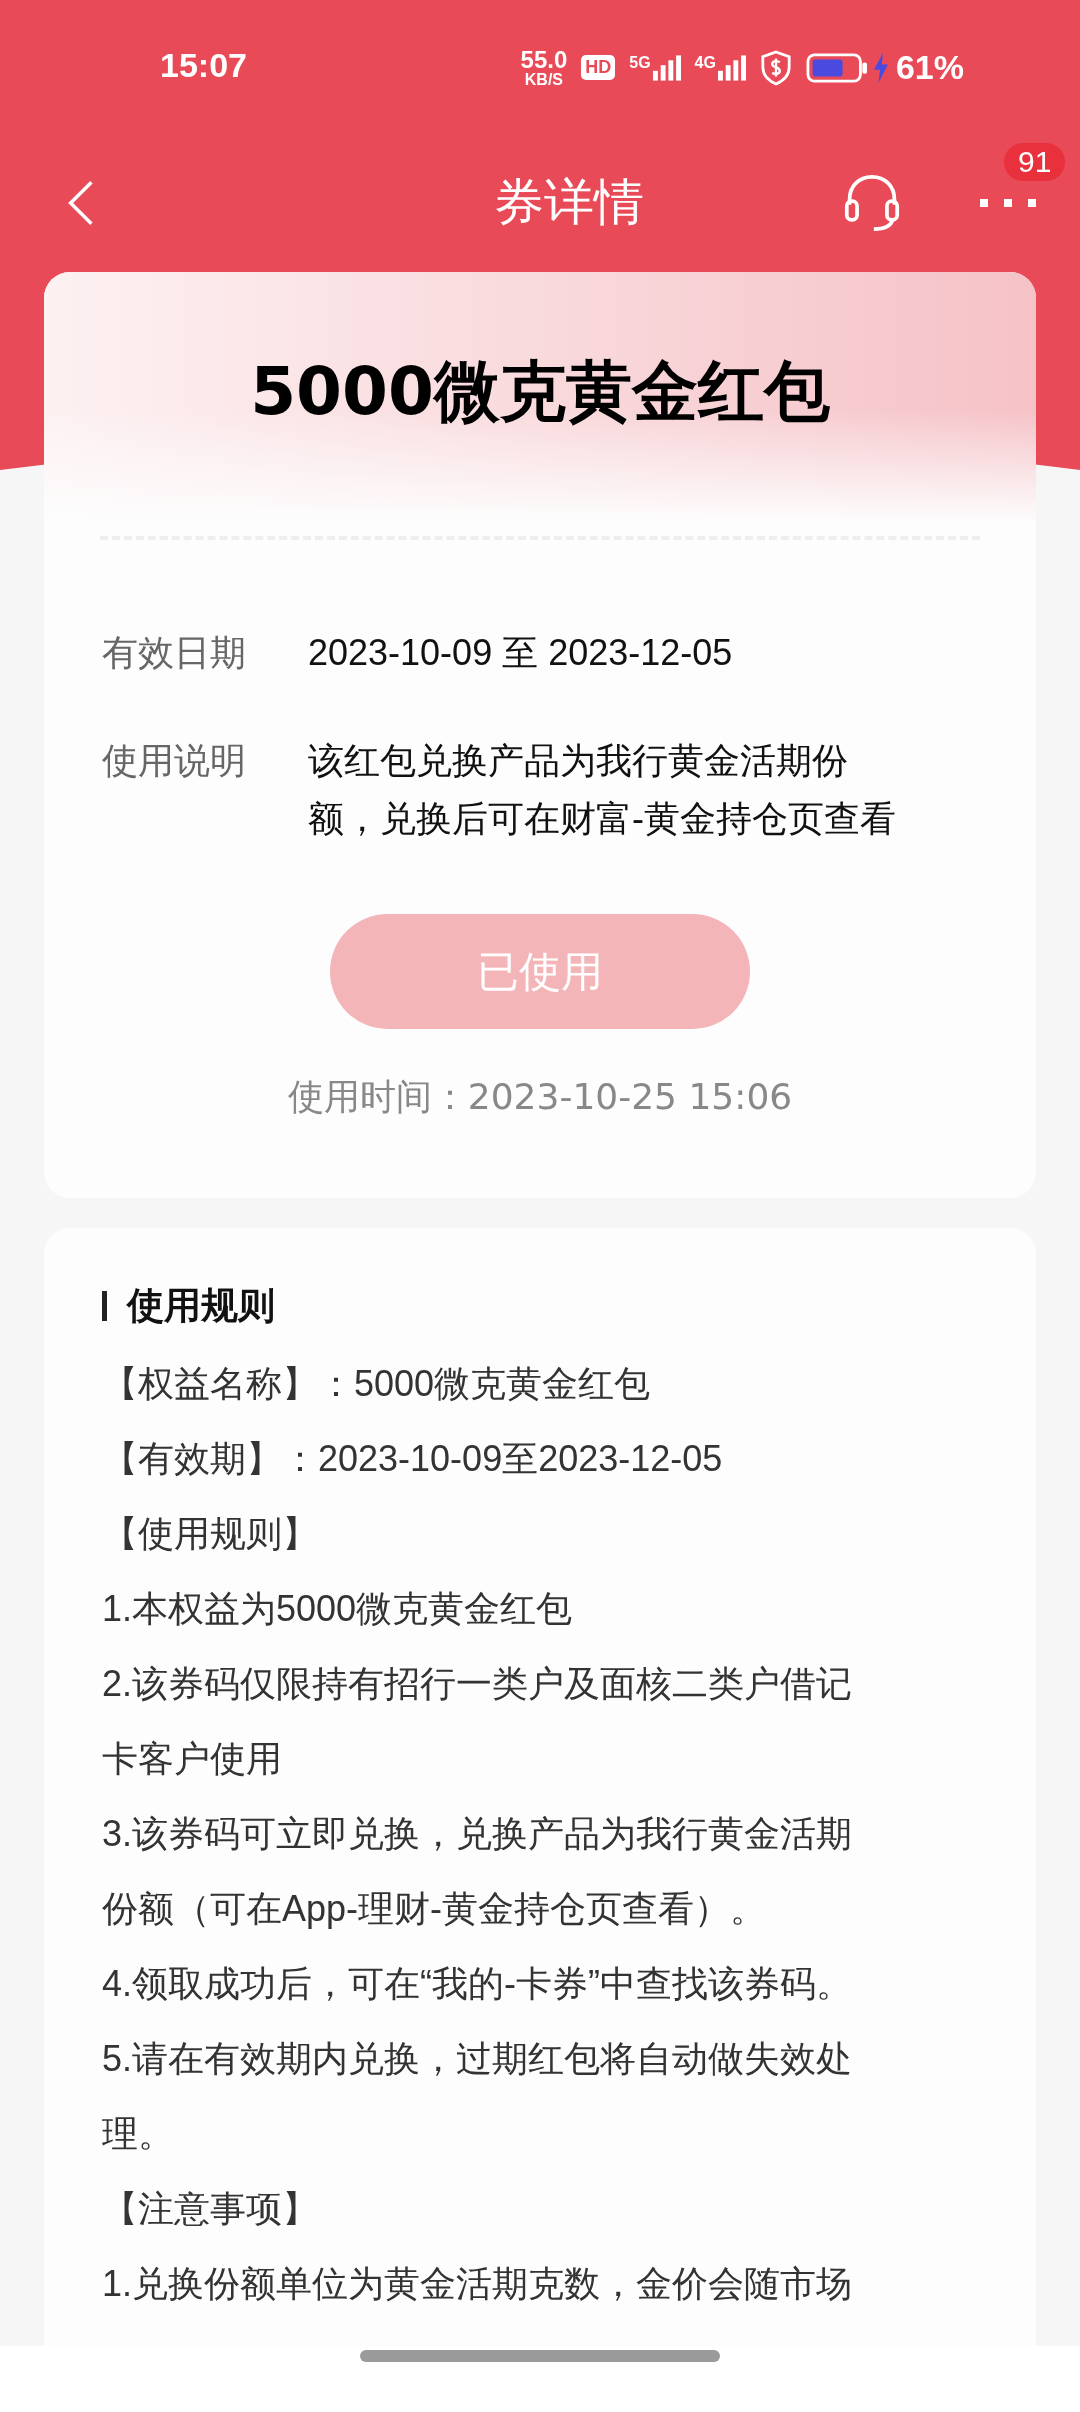 Image resolution: width=1080 pixels, height=2412 pixels. Describe the element at coordinates (1008, 202) in the screenshot. I see `more-icon` at that location.